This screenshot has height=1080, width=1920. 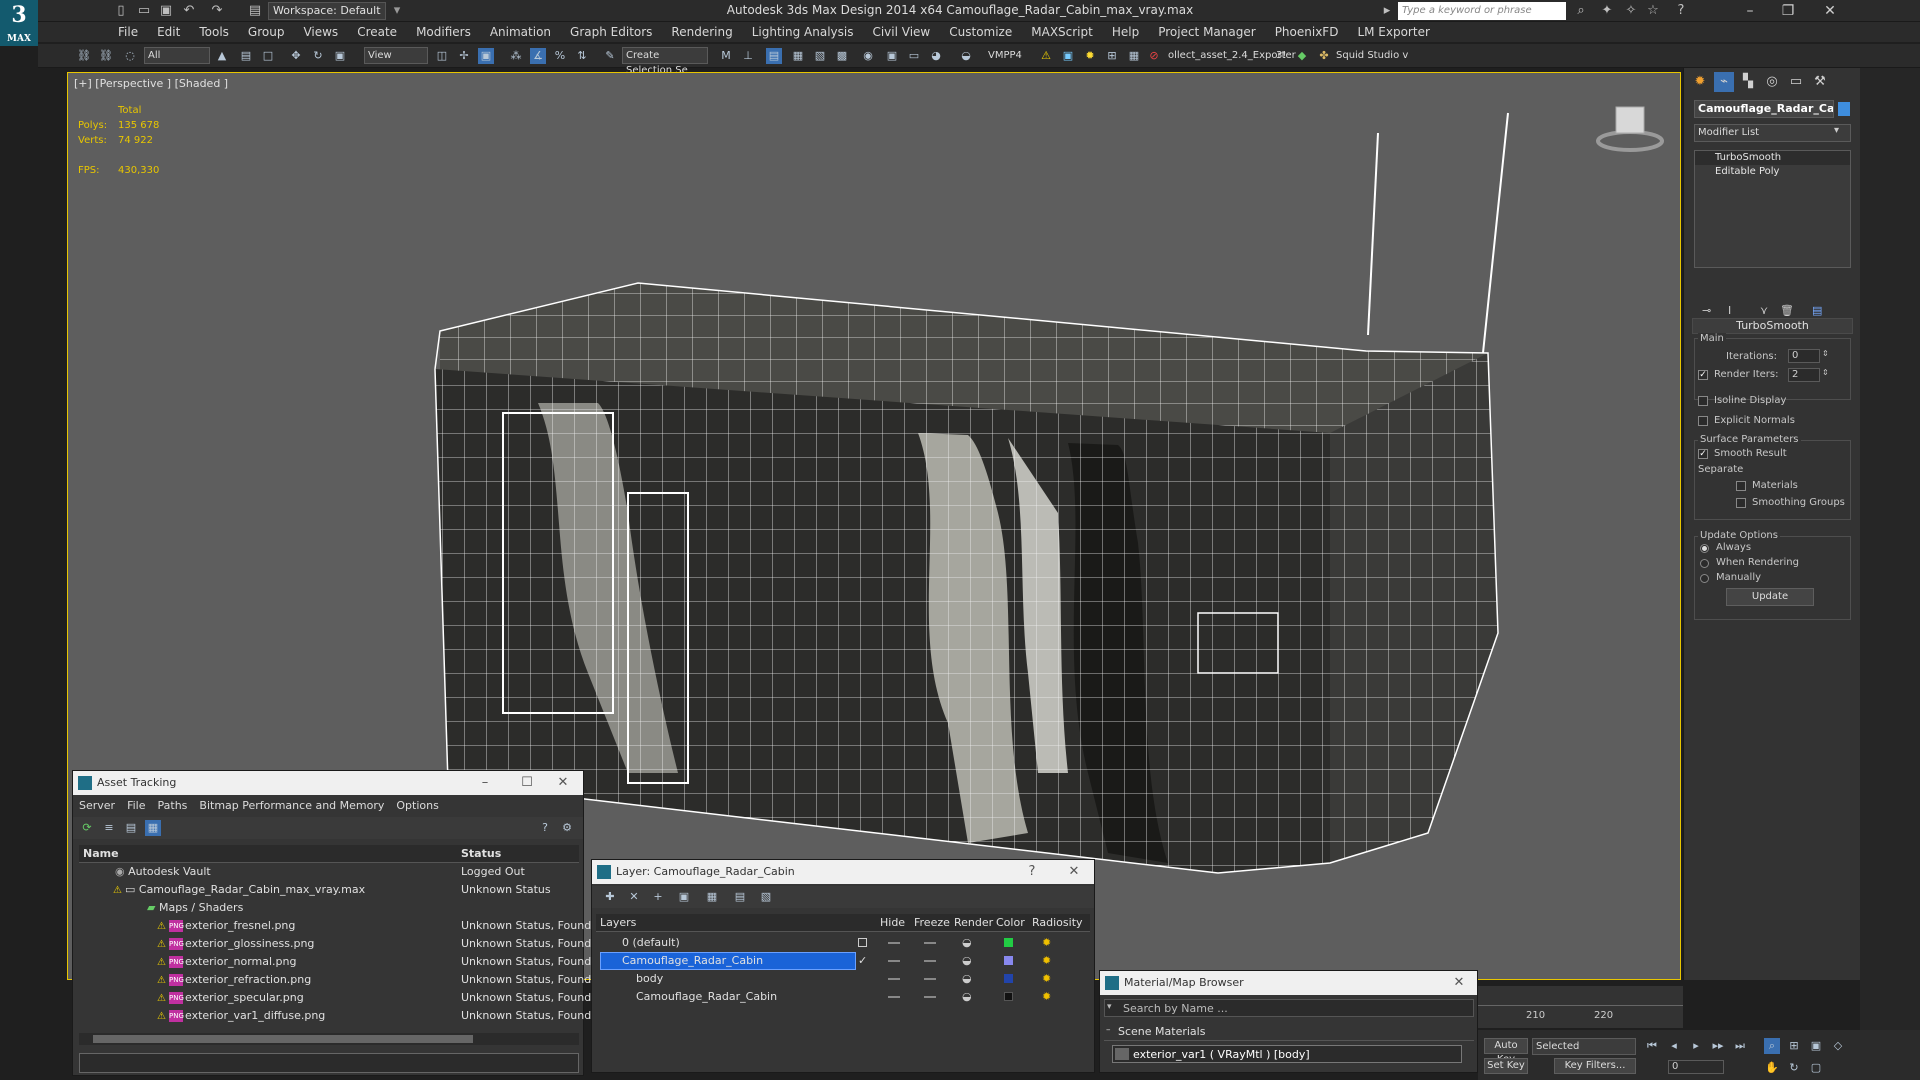 I want to click on asset-path-field, so click(x=329, y=1063).